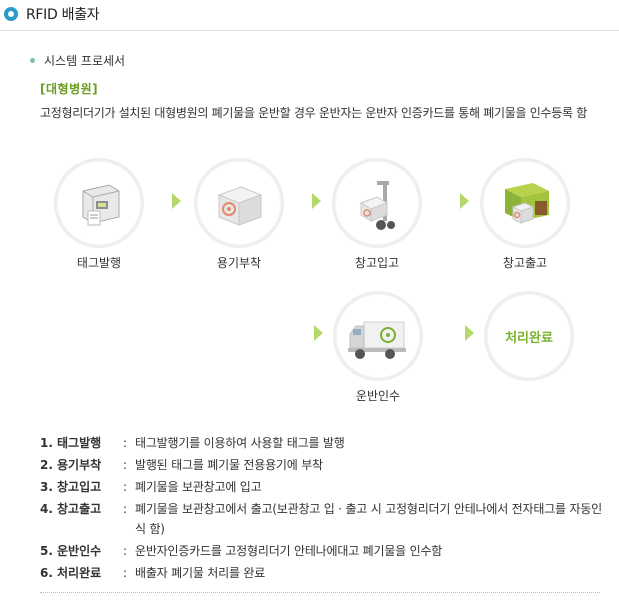  I want to click on list-number: 5., so click(46, 551).